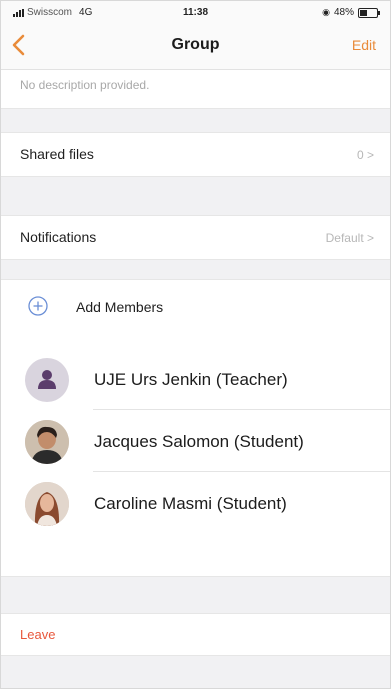  I want to click on status-bar: Swisscom 4G 11:38 ◉ 48%, so click(195, 12).